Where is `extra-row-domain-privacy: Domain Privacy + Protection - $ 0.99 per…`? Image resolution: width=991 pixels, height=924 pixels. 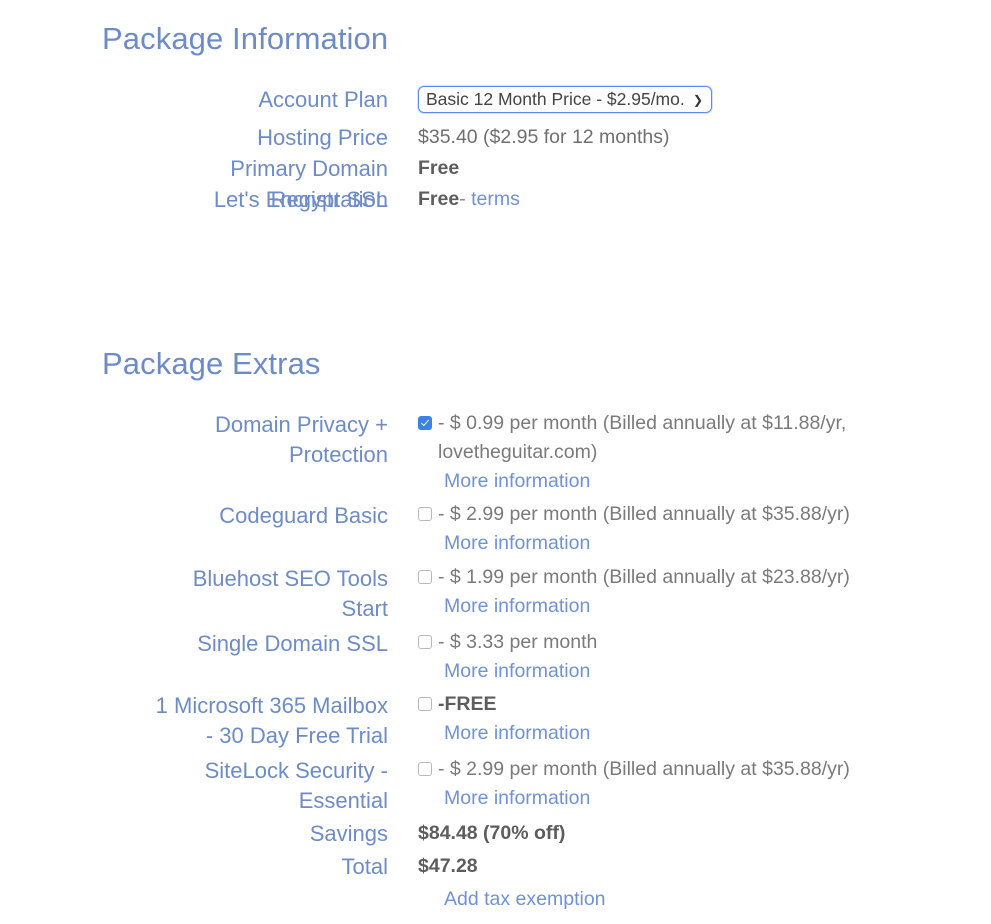
extra-row-domain-privacy: Domain Privacy + Protection - $ 0.99 per… is located at coordinates (493, 452).